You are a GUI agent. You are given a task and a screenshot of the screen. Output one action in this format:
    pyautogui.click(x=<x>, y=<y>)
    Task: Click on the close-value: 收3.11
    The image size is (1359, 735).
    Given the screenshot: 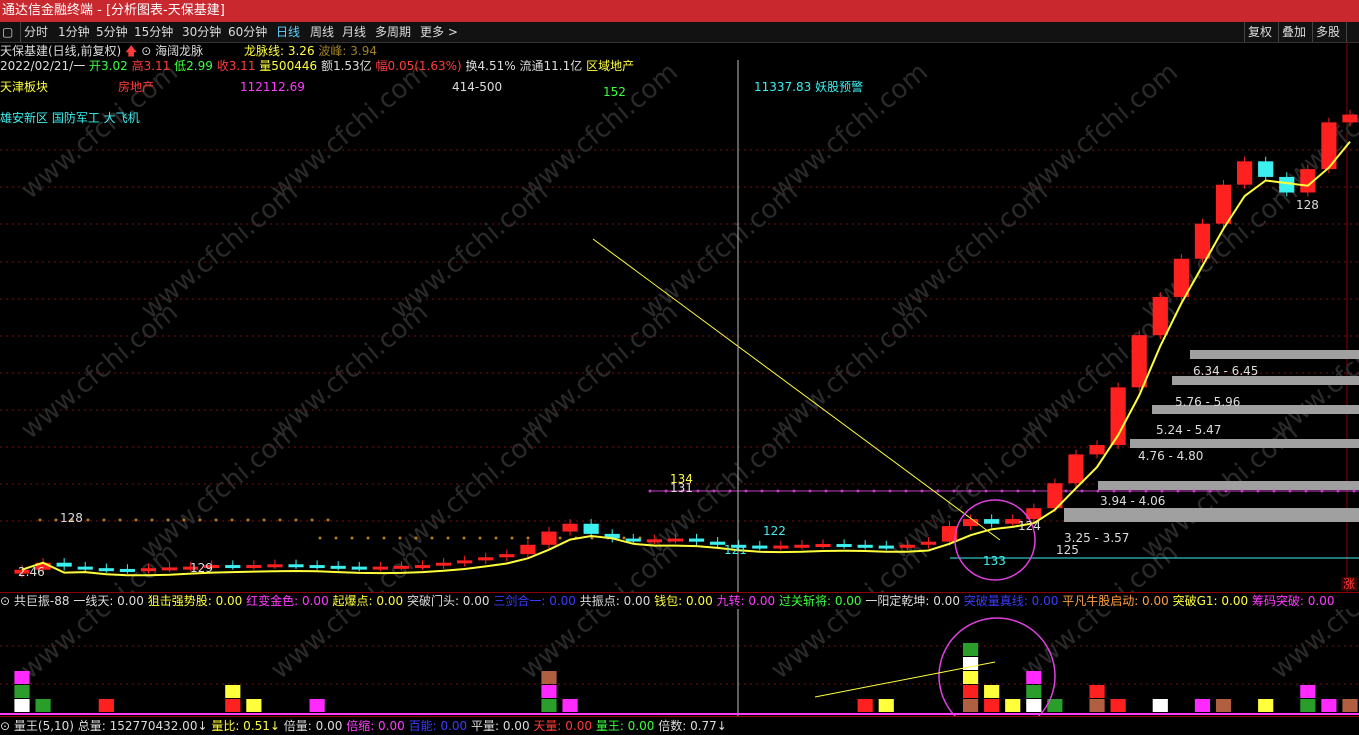 What is the action you would take?
    pyautogui.click(x=236, y=66)
    